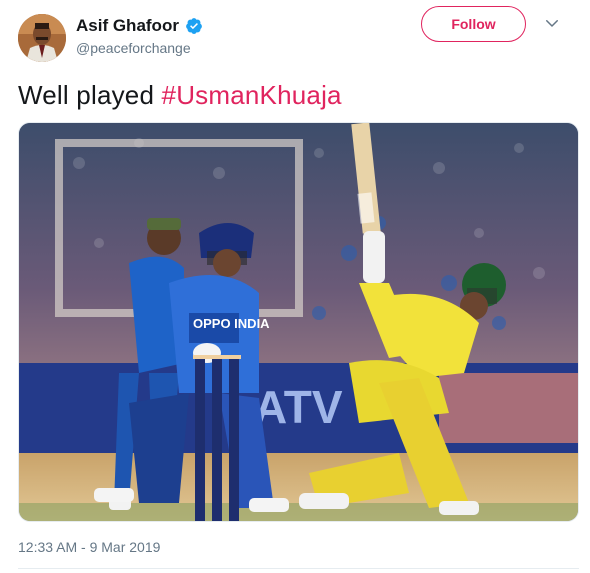 The image size is (590, 573). Describe the element at coordinates (252, 95) in the screenshot. I see `hashtag-link: #UsmanKhuaja` at that location.